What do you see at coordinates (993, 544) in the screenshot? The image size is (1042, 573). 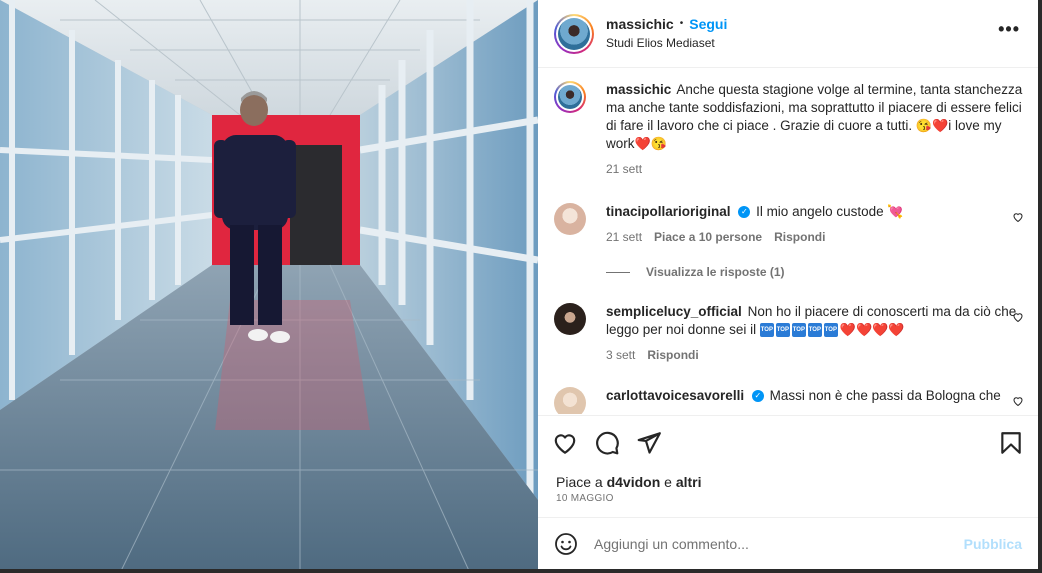 I see `publish-button: Pubblica` at bounding box center [993, 544].